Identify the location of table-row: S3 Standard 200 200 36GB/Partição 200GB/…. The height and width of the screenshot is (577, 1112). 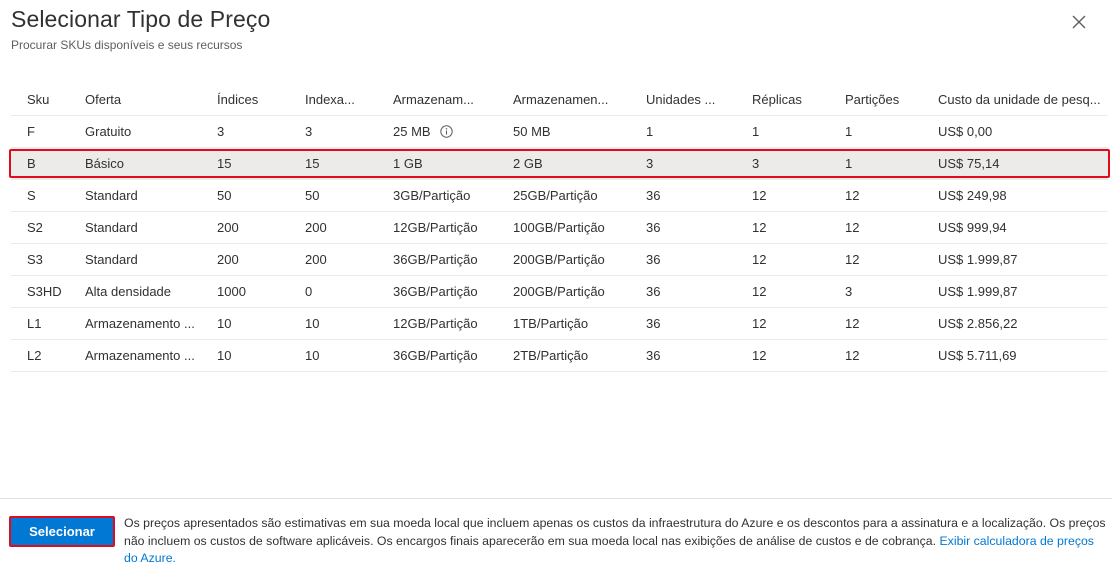
(559, 260).